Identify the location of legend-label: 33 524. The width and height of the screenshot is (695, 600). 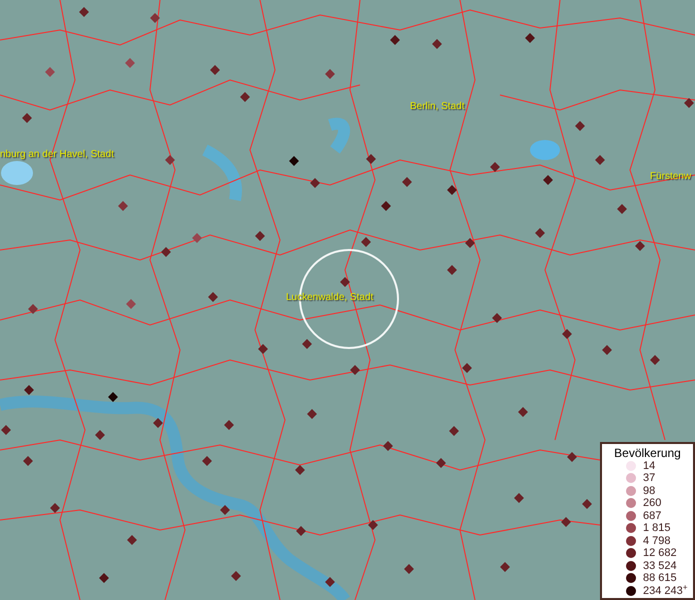
(660, 566).